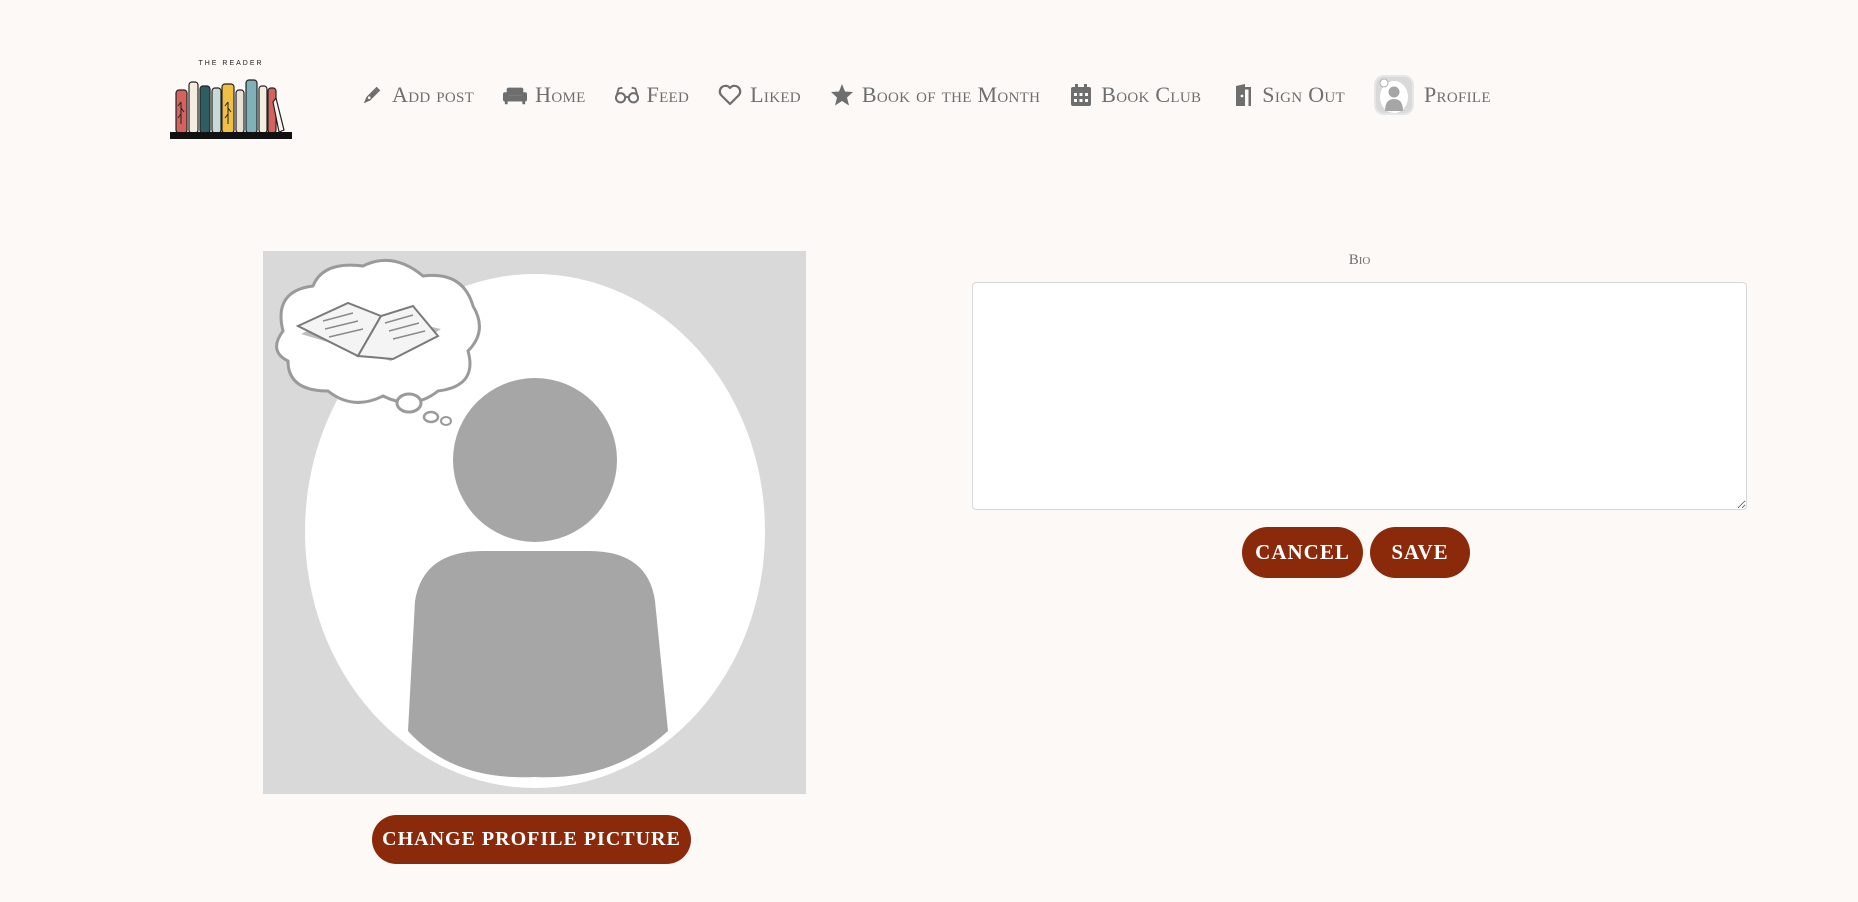 This screenshot has height=902, width=1858. What do you see at coordinates (560, 94) in the screenshot?
I see `nav-label: Home` at bounding box center [560, 94].